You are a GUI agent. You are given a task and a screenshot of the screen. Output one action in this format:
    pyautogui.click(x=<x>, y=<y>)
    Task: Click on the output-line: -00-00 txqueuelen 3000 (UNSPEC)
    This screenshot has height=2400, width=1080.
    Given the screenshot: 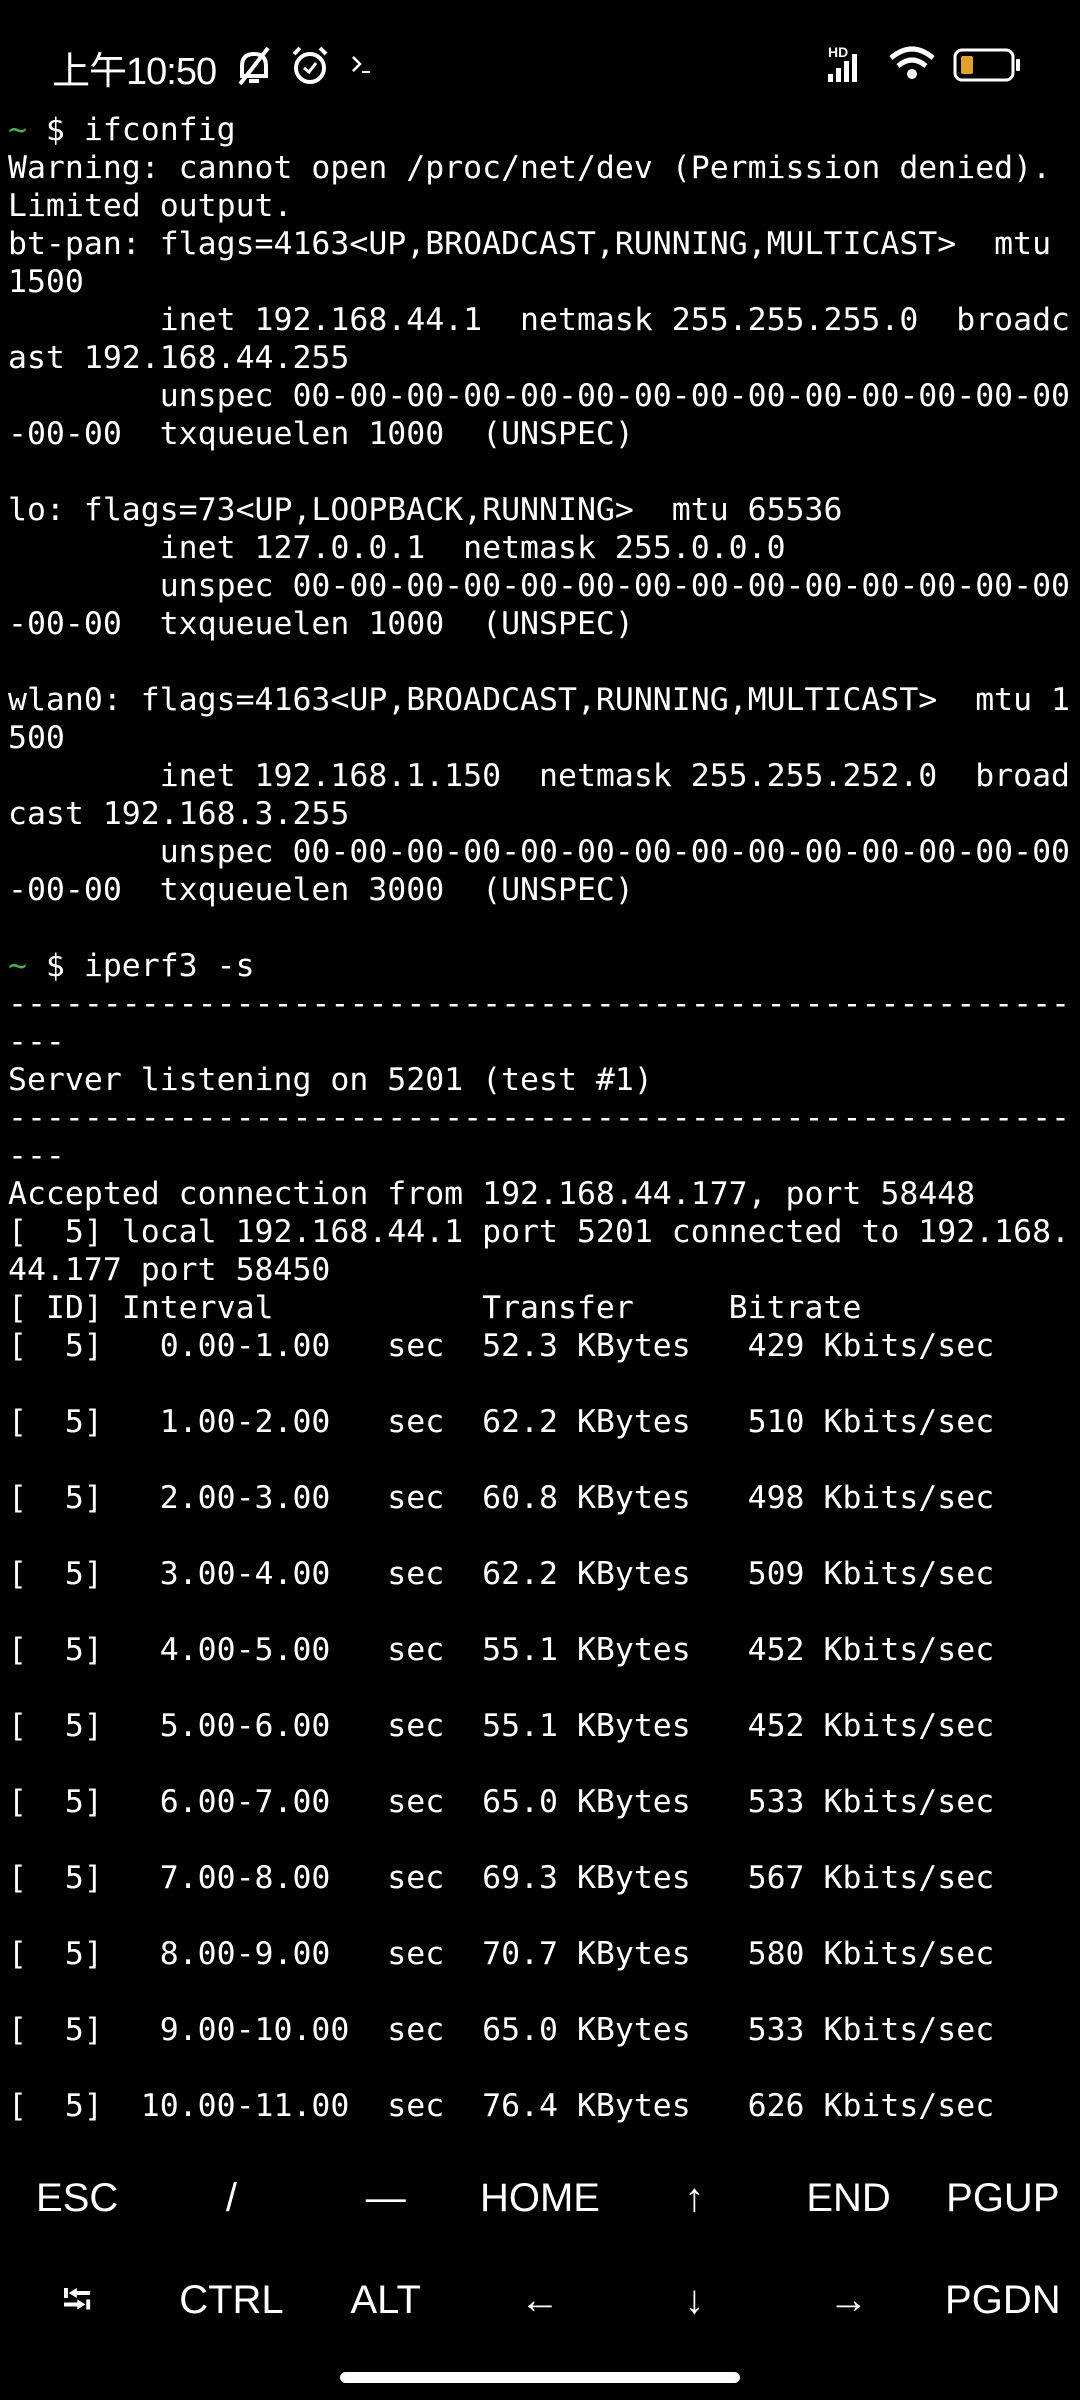 What is the action you would take?
    pyautogui.click(x=539, y=890)
    